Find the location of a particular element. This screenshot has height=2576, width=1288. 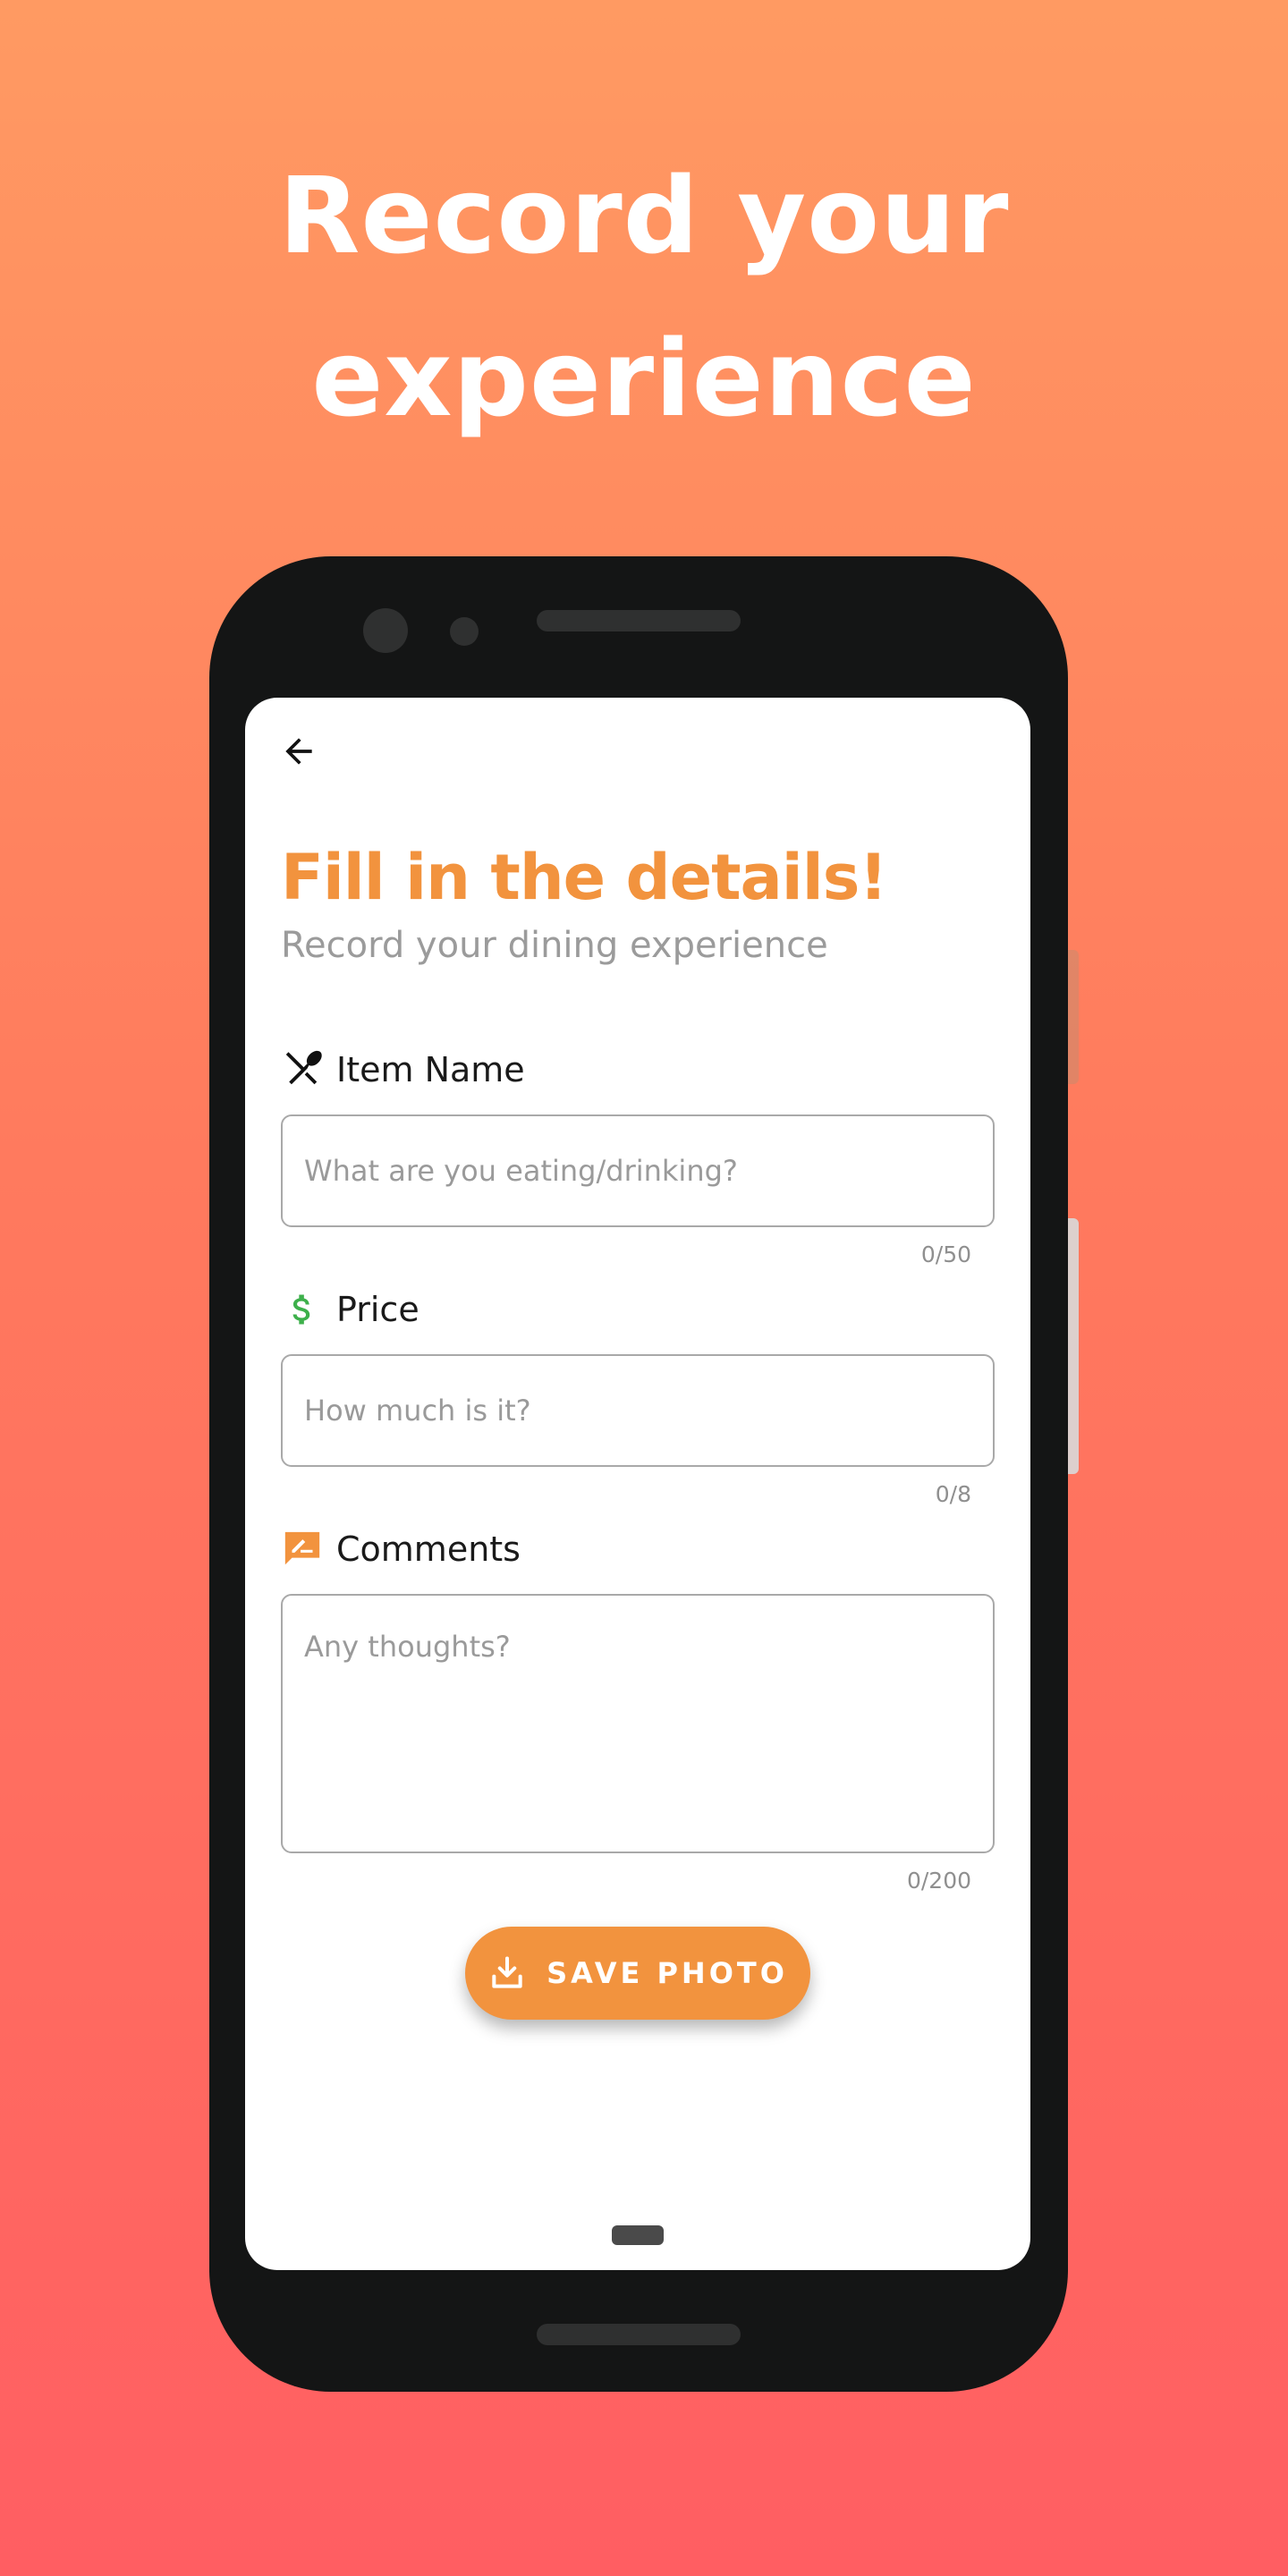

phone-bottom-speaker is located at coordinates (639, 2334).